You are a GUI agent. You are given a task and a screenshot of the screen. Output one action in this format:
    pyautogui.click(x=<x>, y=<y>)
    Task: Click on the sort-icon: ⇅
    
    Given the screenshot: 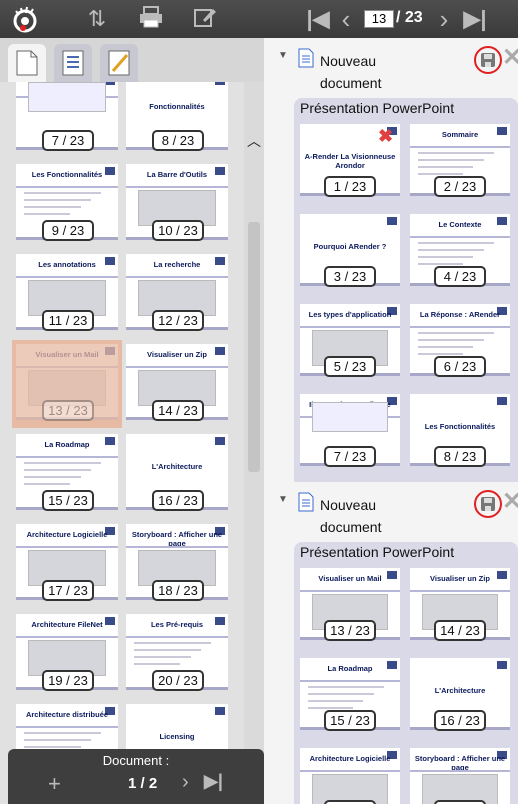 What is the action you would take?
    pyautogui.click(x=97, y=19)
    